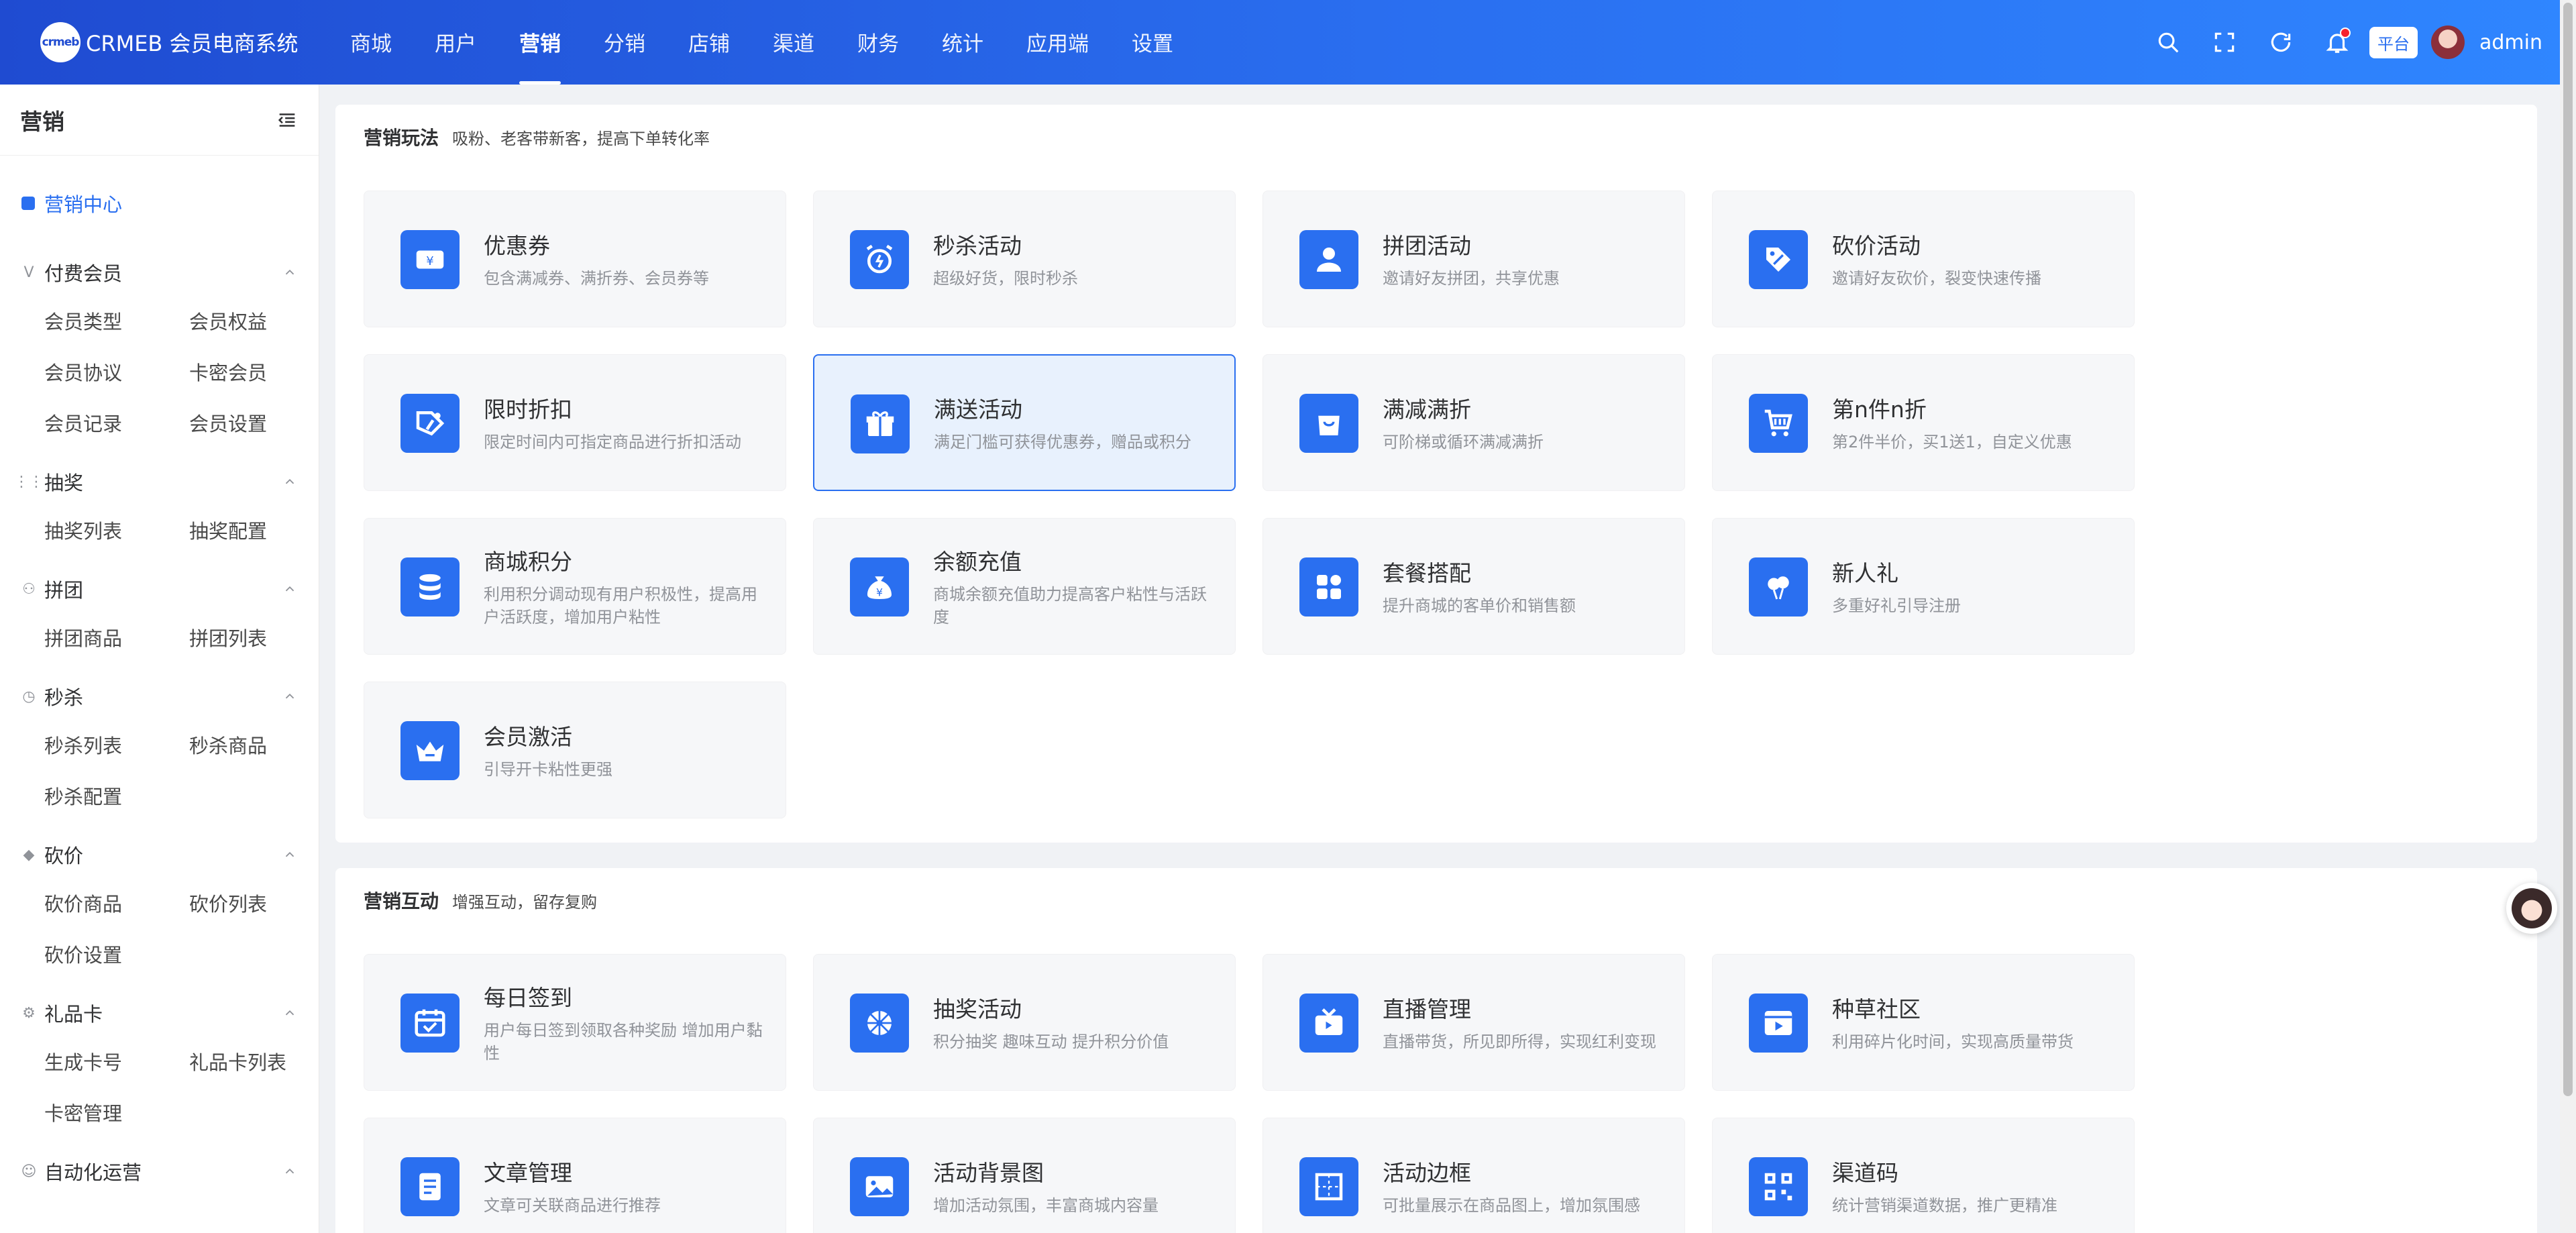  What do you see at coordinates (1778, 424) in the screenshot?
I see `cart-icon` at bounding box center [1778, 424].